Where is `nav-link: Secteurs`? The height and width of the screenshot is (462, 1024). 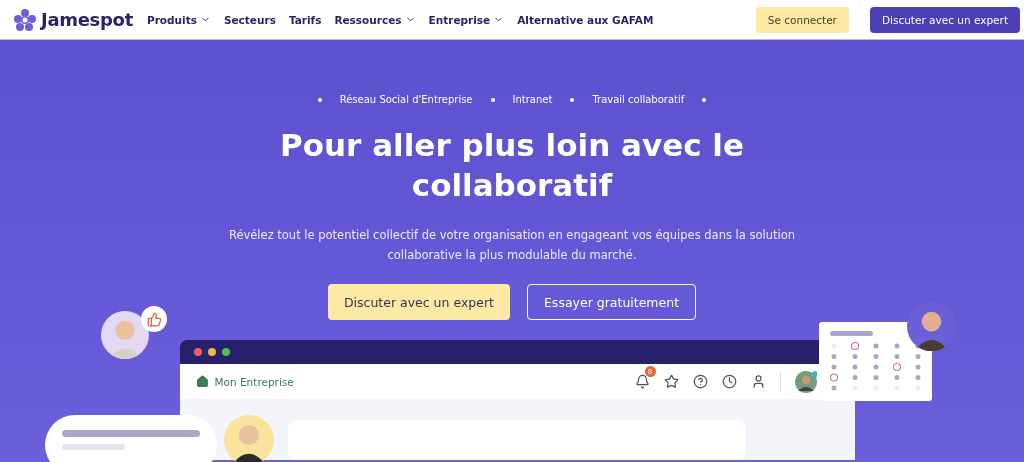
nav-link: Secteurs is located at coordinates (249, 19).